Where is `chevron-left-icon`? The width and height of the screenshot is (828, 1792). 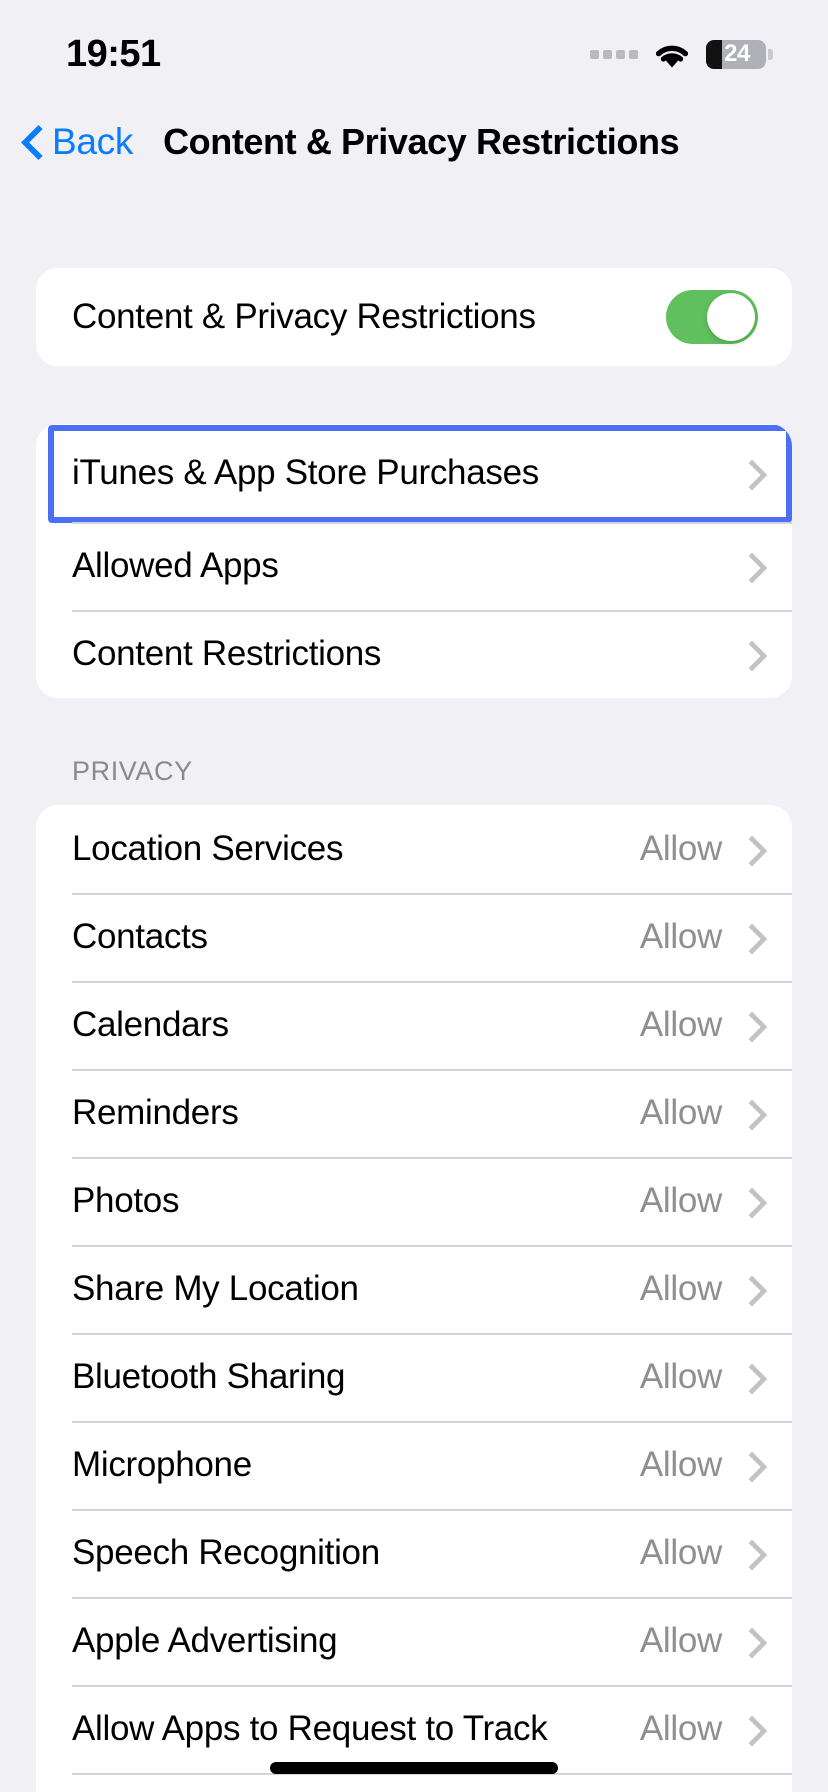 chevron-left-icon is located at coordinates (33, 142).